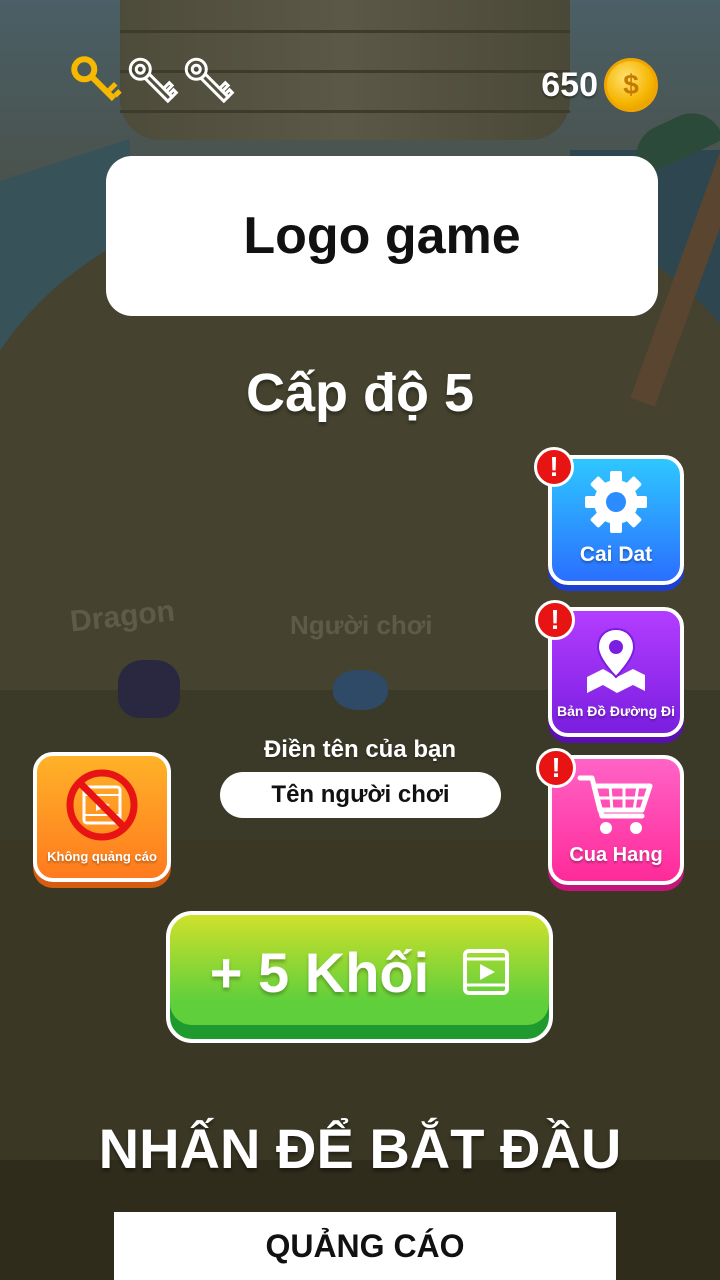 This screenshot has width=720, height=1280. I want to click on name-entry-label: Điền tên của bạn, so click(360, 749).